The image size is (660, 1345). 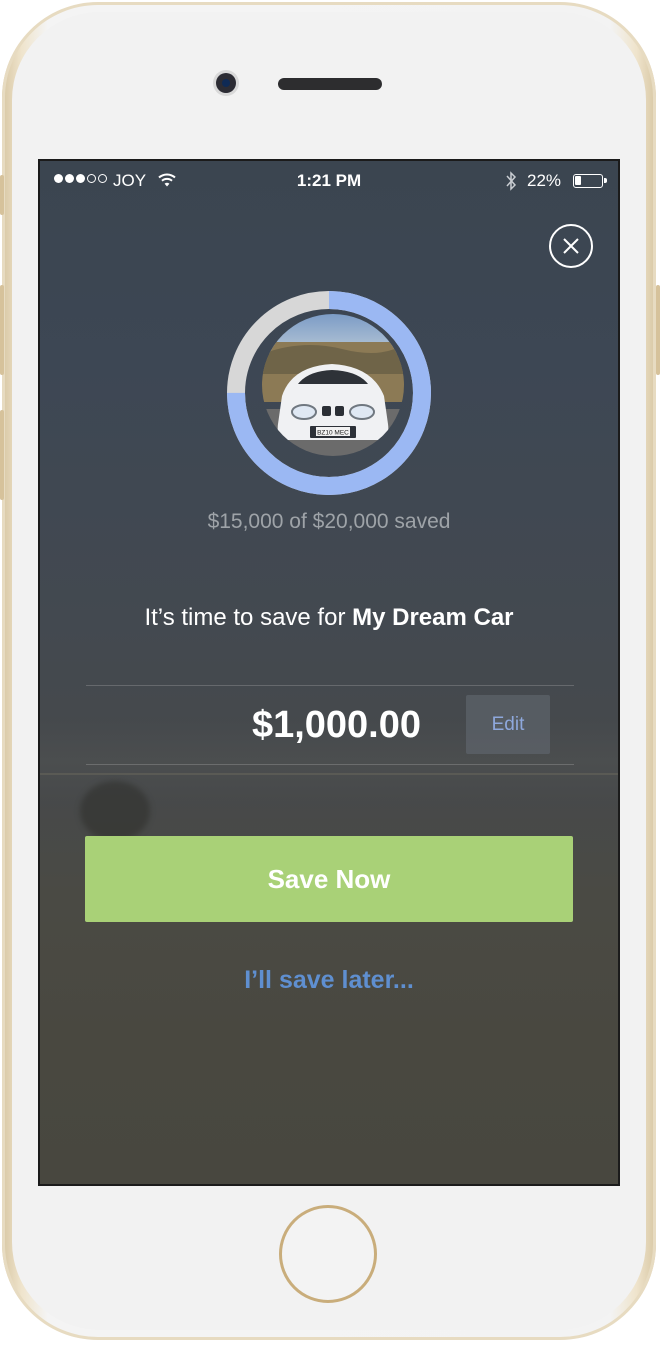 I want to click on saved-progress-text: $15,000 of $20,000 saved, so click(x=329, y=521).